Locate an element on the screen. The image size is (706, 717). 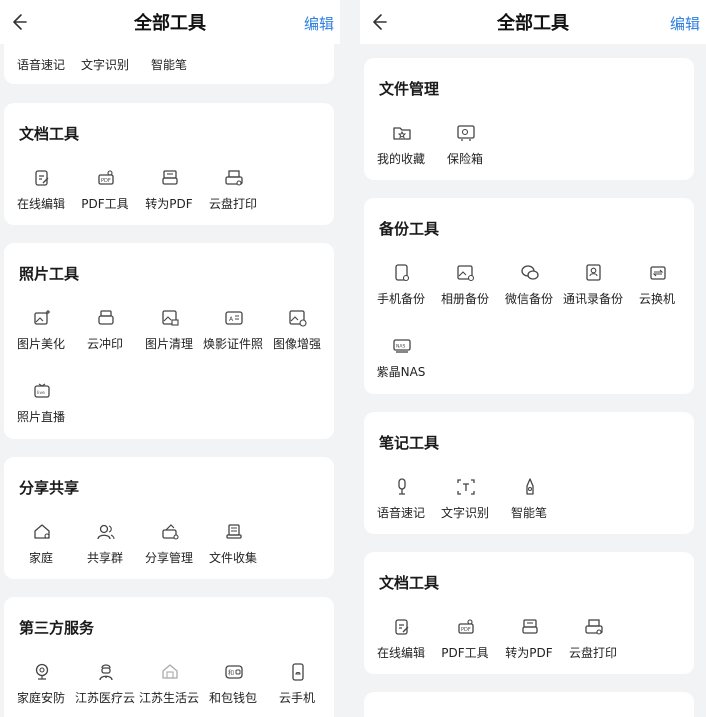
third-party-card: 第三方服务 家庭安防 江苏医疗云 江苏生活云 和 和包钱包 云手机 is located at coordinates (169, 657).